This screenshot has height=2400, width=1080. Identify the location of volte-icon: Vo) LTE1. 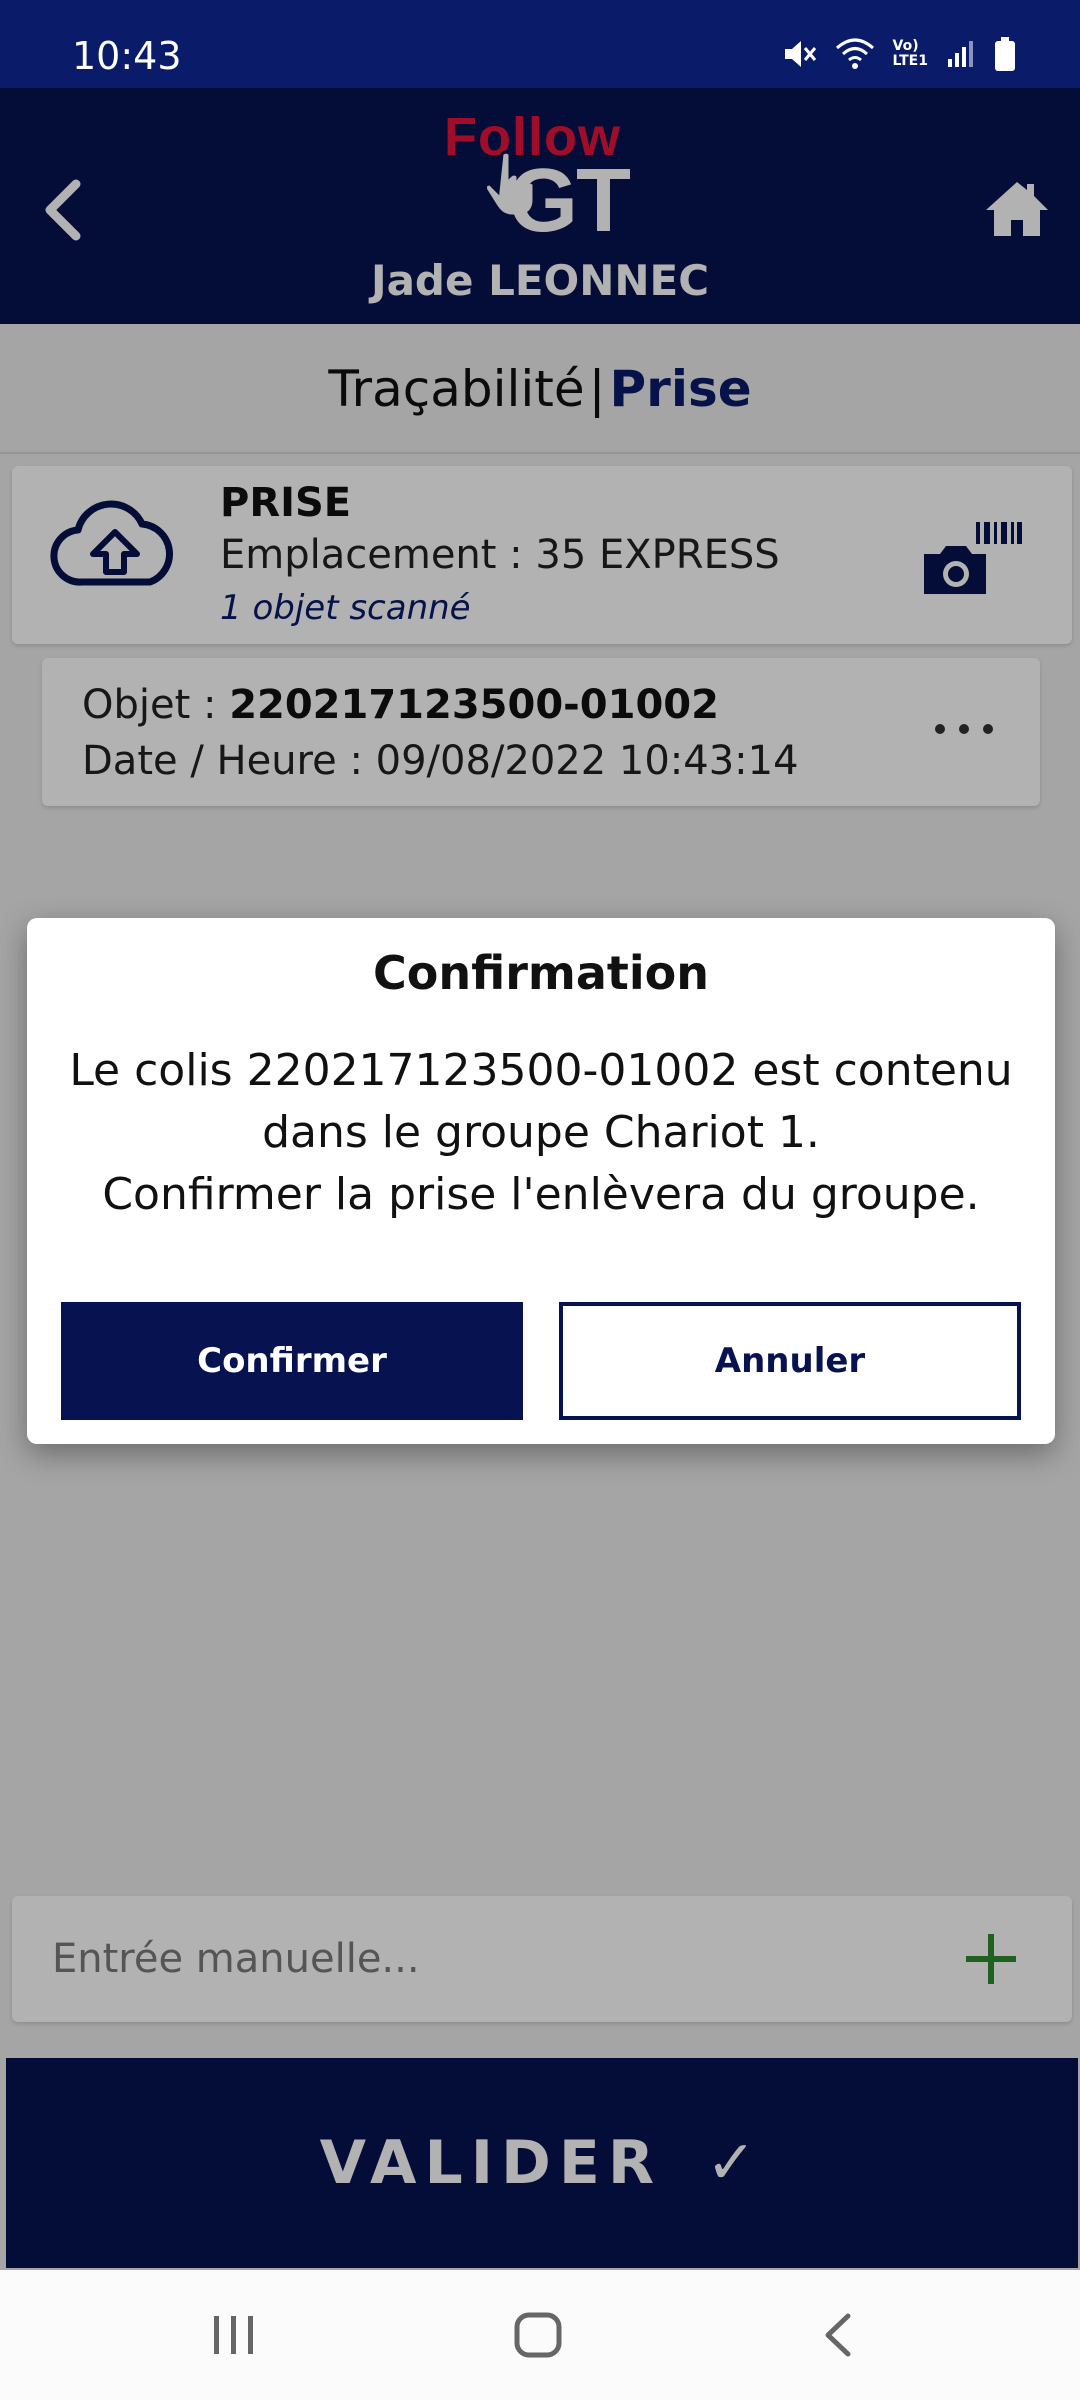
(910, 53).